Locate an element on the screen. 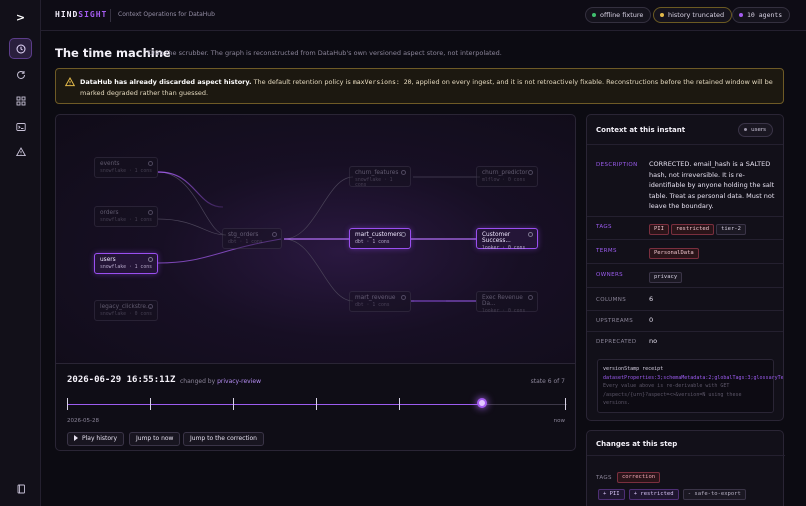 This screenshot has height=506, width=806. state-indicator: state 6 of 7 is located at coordinates (547, 381).